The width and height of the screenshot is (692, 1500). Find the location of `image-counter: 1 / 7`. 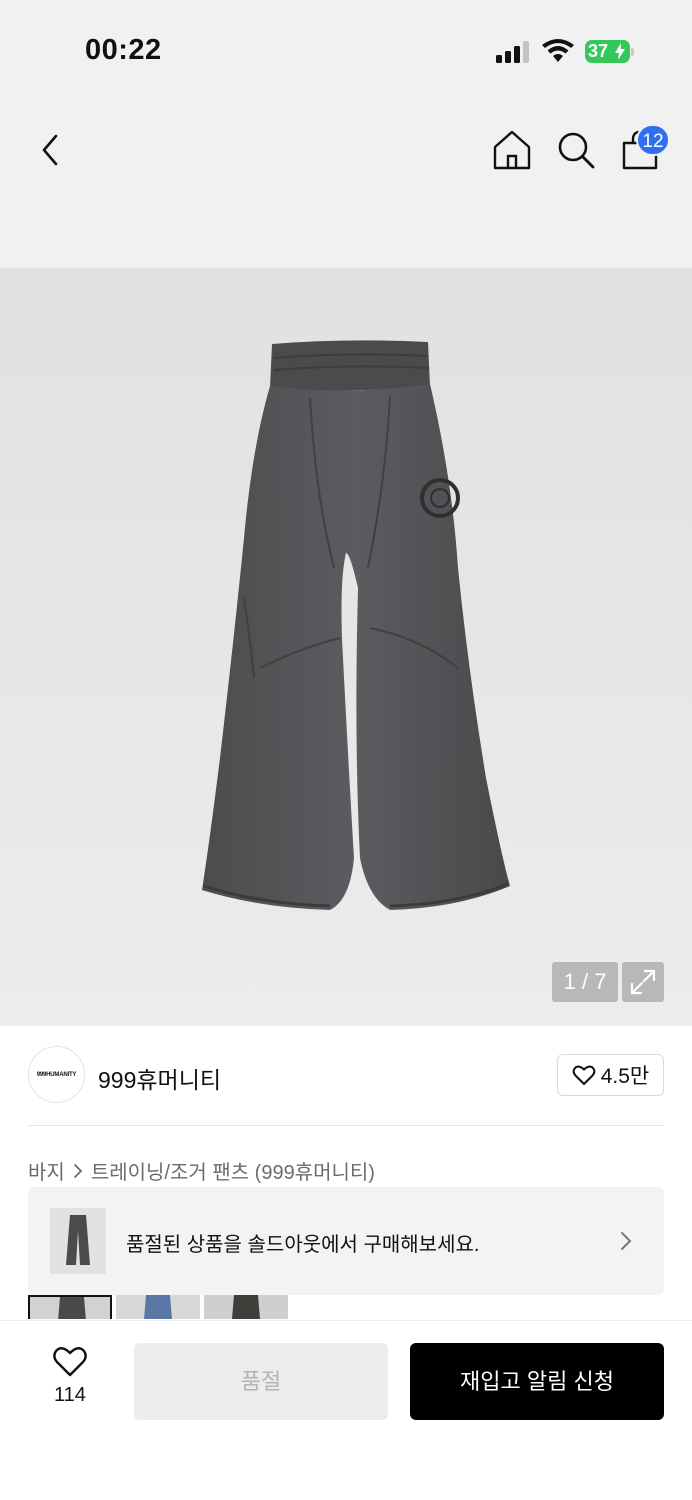

image-counter: 1 / 7 is located at coordinates (585, 982).